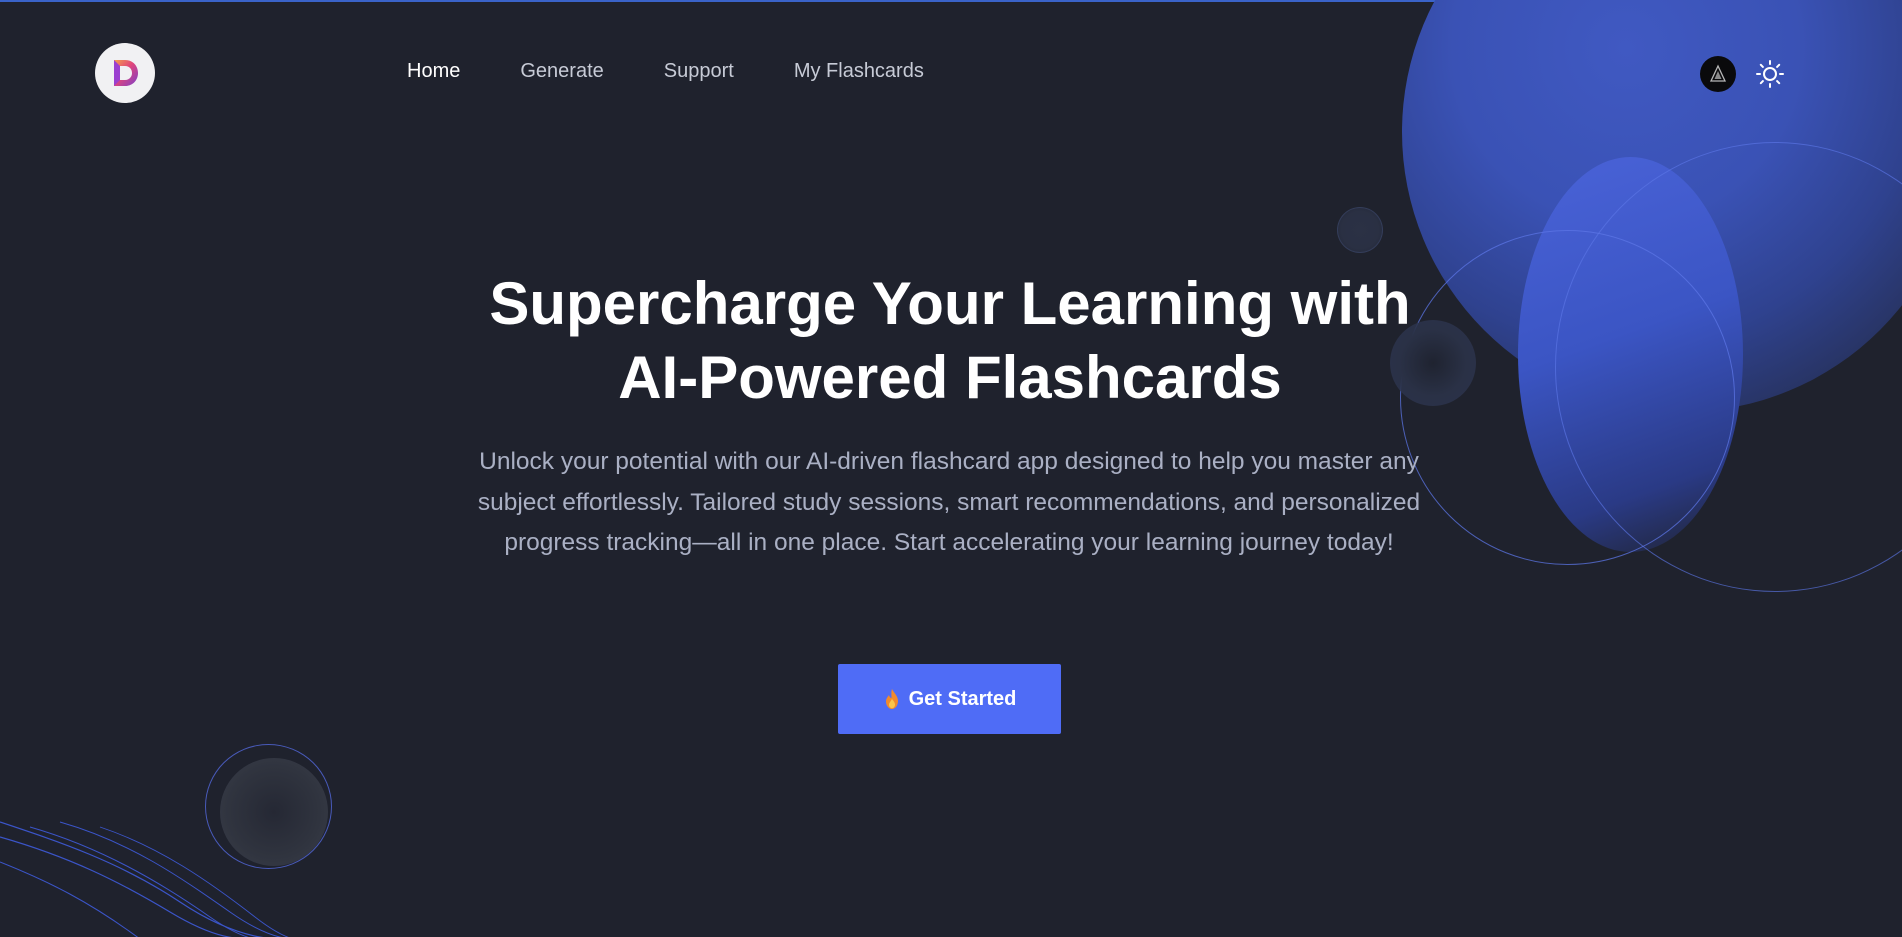 This screenshot has height=937, width=1902. Describe the element at coordinates (433, 71) in the screenshot. I see `nav-home: Home` at that location.